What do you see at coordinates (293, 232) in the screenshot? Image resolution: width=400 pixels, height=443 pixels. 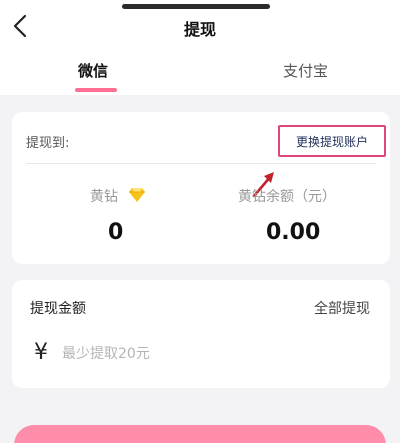 I see `diamond-balance-value: 0.00` at bounding box center [293, 232].